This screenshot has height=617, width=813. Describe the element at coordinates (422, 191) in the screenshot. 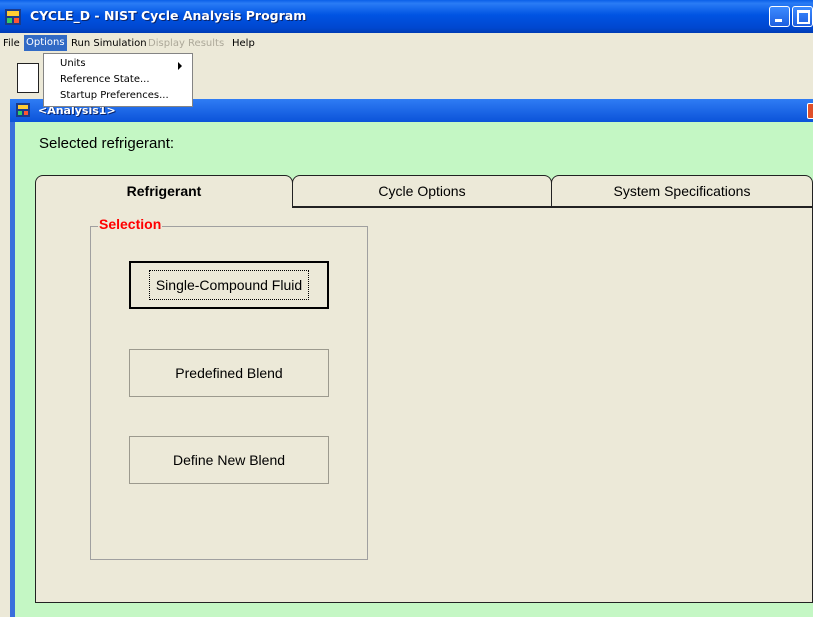

I see `tab-cycle-options: Cycle Options` at that location.